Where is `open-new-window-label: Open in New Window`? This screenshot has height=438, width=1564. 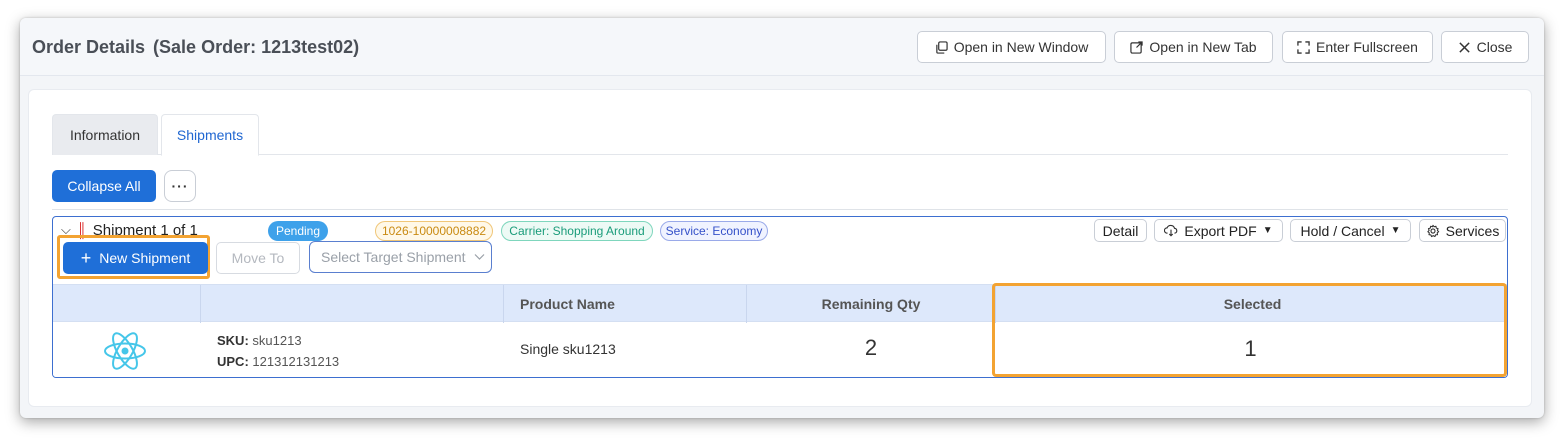
open-new-window-label: Open in New Window is located at coordinates (1021, 47).